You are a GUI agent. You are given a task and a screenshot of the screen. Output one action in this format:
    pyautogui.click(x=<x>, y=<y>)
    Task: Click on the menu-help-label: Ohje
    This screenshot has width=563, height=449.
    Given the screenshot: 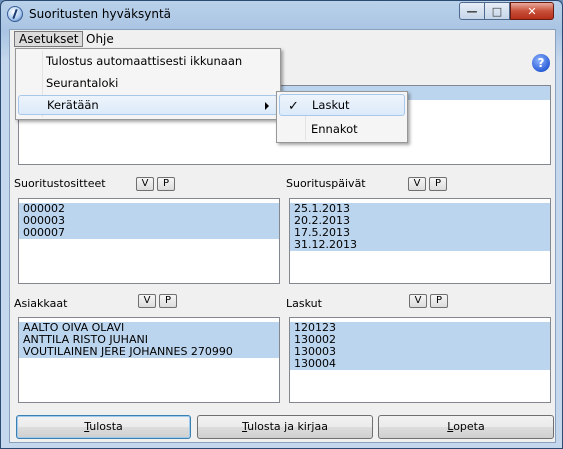 What is the action you would take?
    pyautogui.click(x=100, y=39)
    